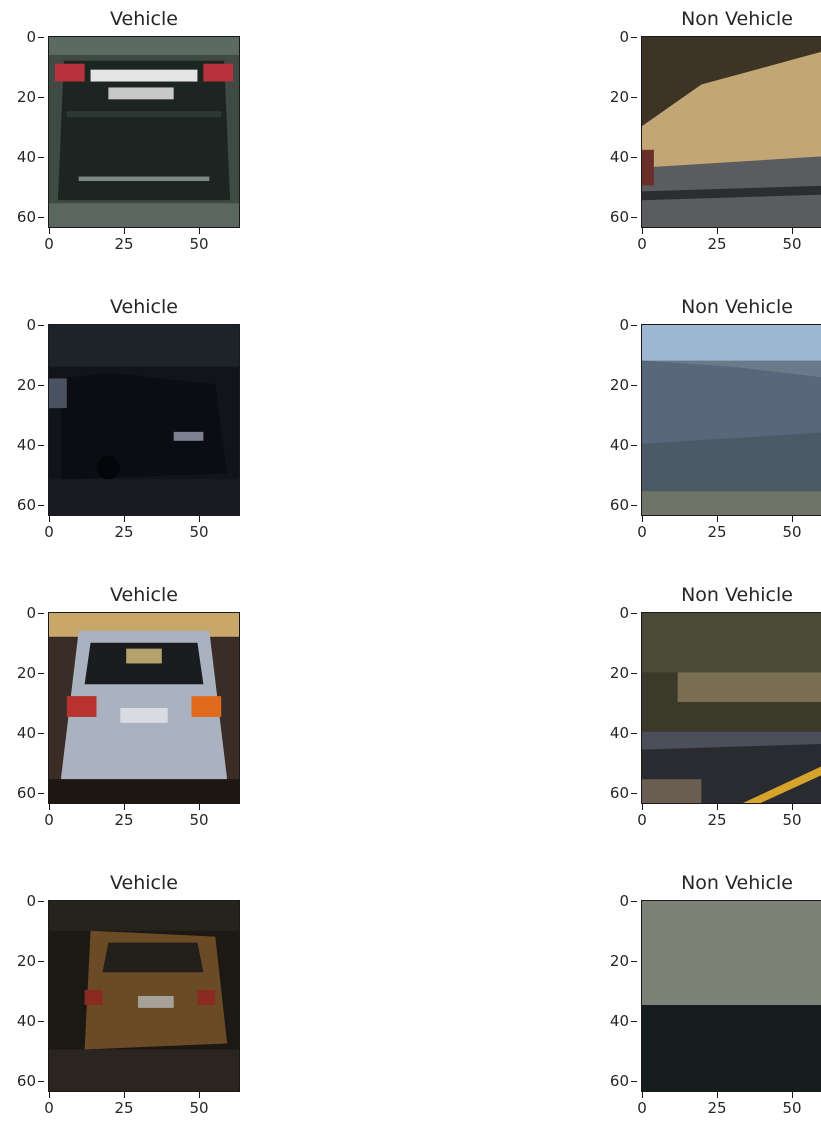  I want to click on subplot-non-vehicle-2: Non Vehicle 0 20 40 60 0 25 50, so click(715, 426).